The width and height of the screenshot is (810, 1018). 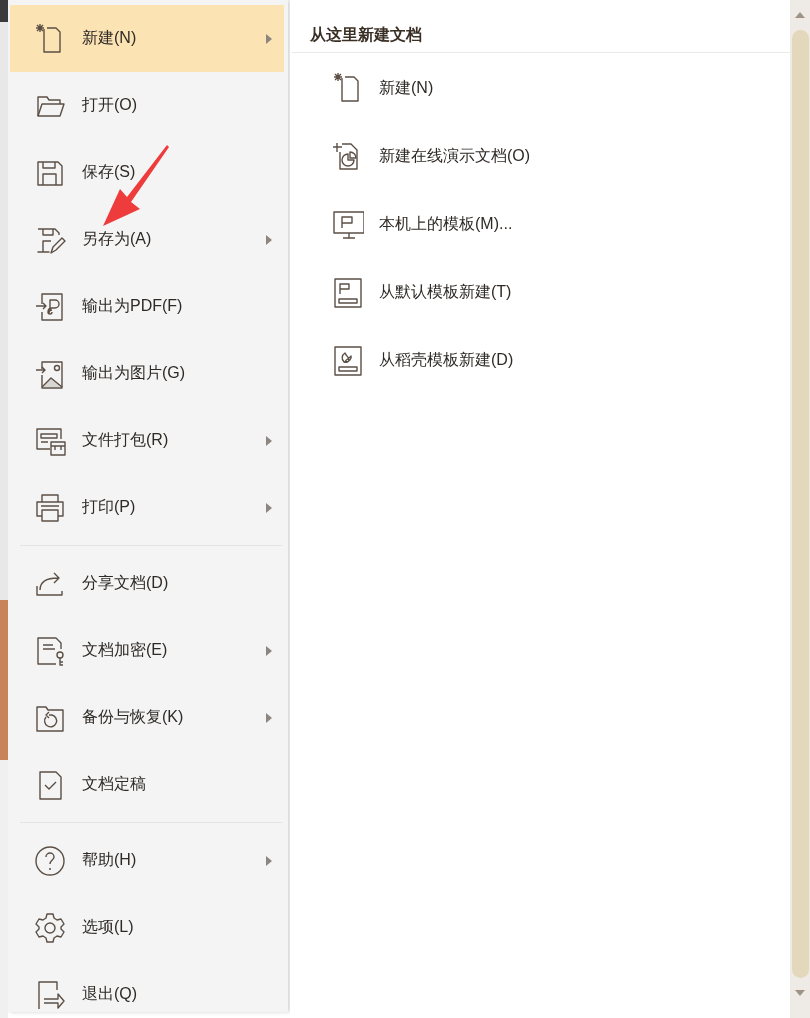 What do you see at coordinates (800, 504) in the screenshot?
I see `scrollbar-thumb` at bounding box center [800, 504].